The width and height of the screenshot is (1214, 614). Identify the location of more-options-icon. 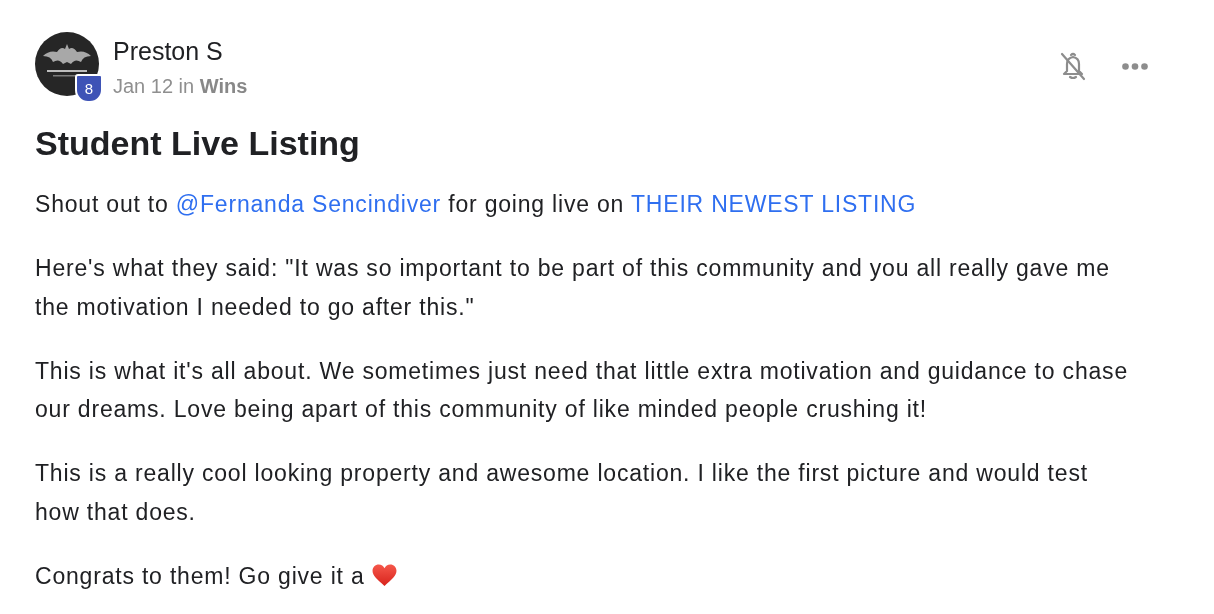
(1135, 66).